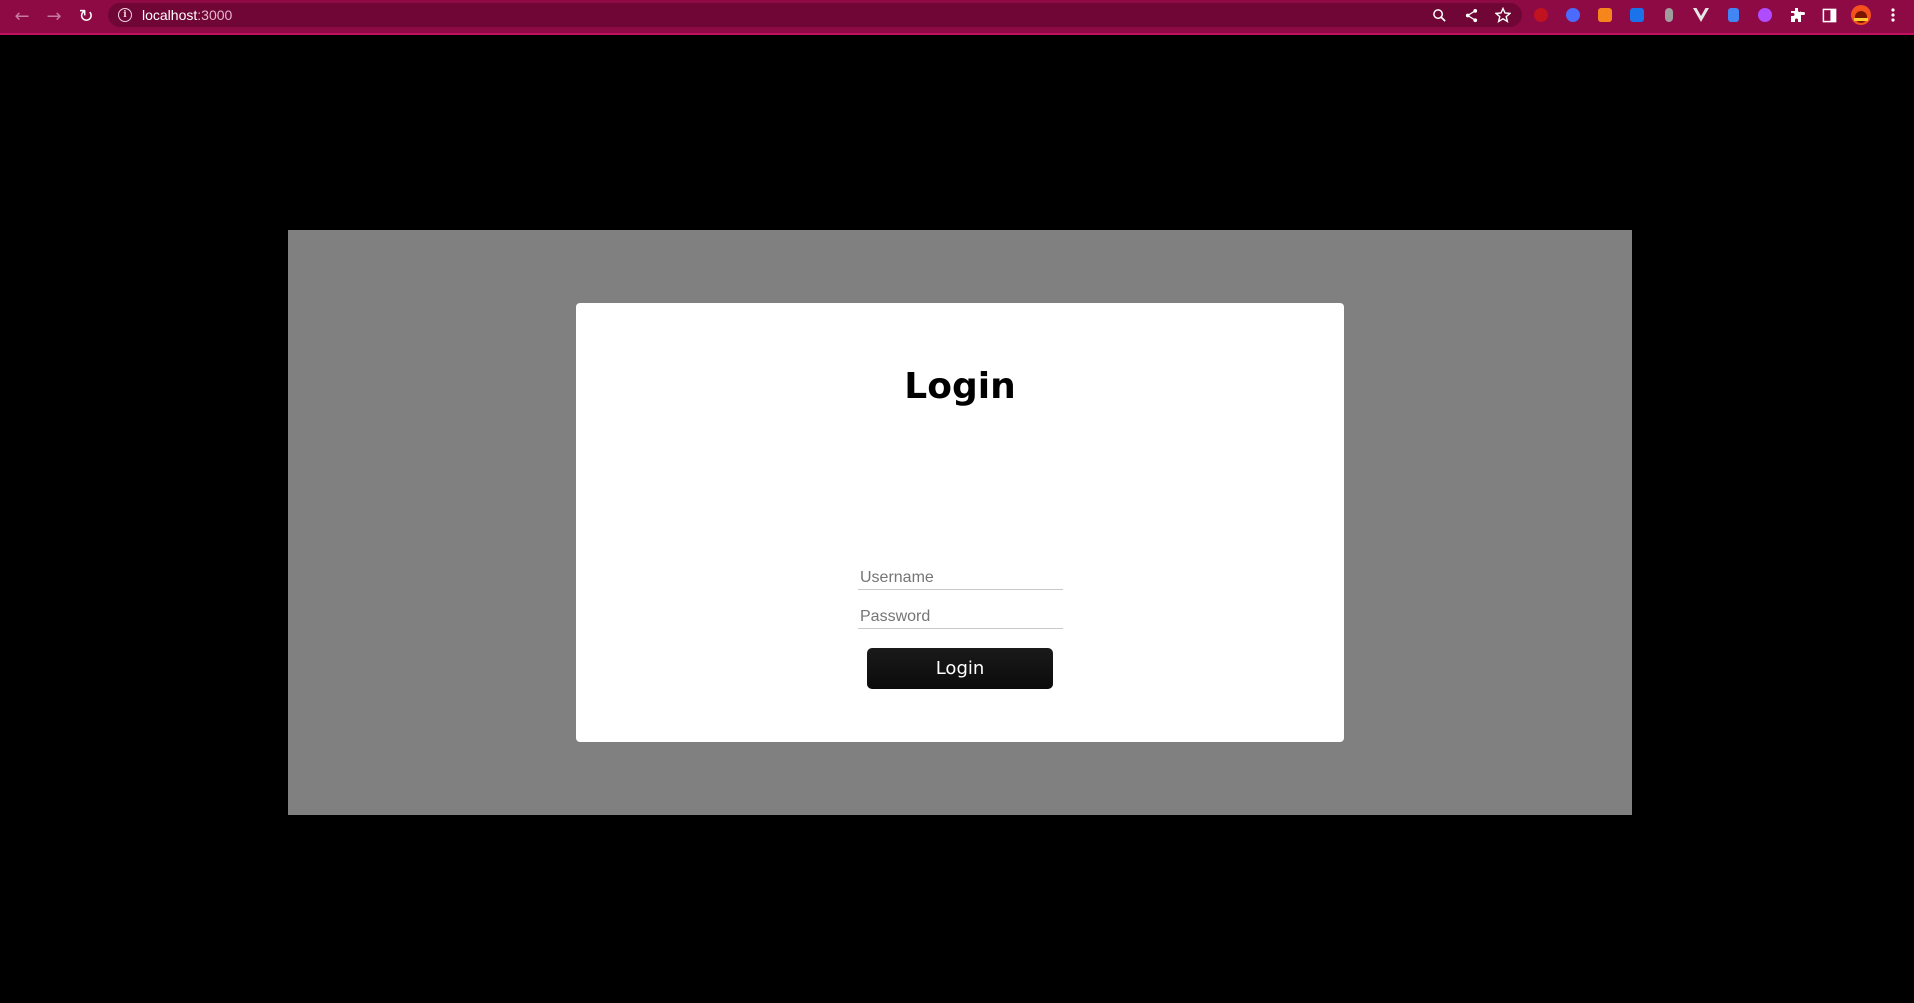  I want to click on password-input, so click(960, 617).